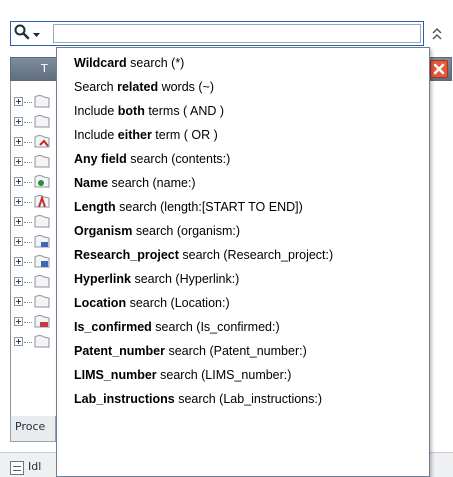 The height and width of the screenshot is (477, 453). I want to click on panel-title: T, so click(44, 68).